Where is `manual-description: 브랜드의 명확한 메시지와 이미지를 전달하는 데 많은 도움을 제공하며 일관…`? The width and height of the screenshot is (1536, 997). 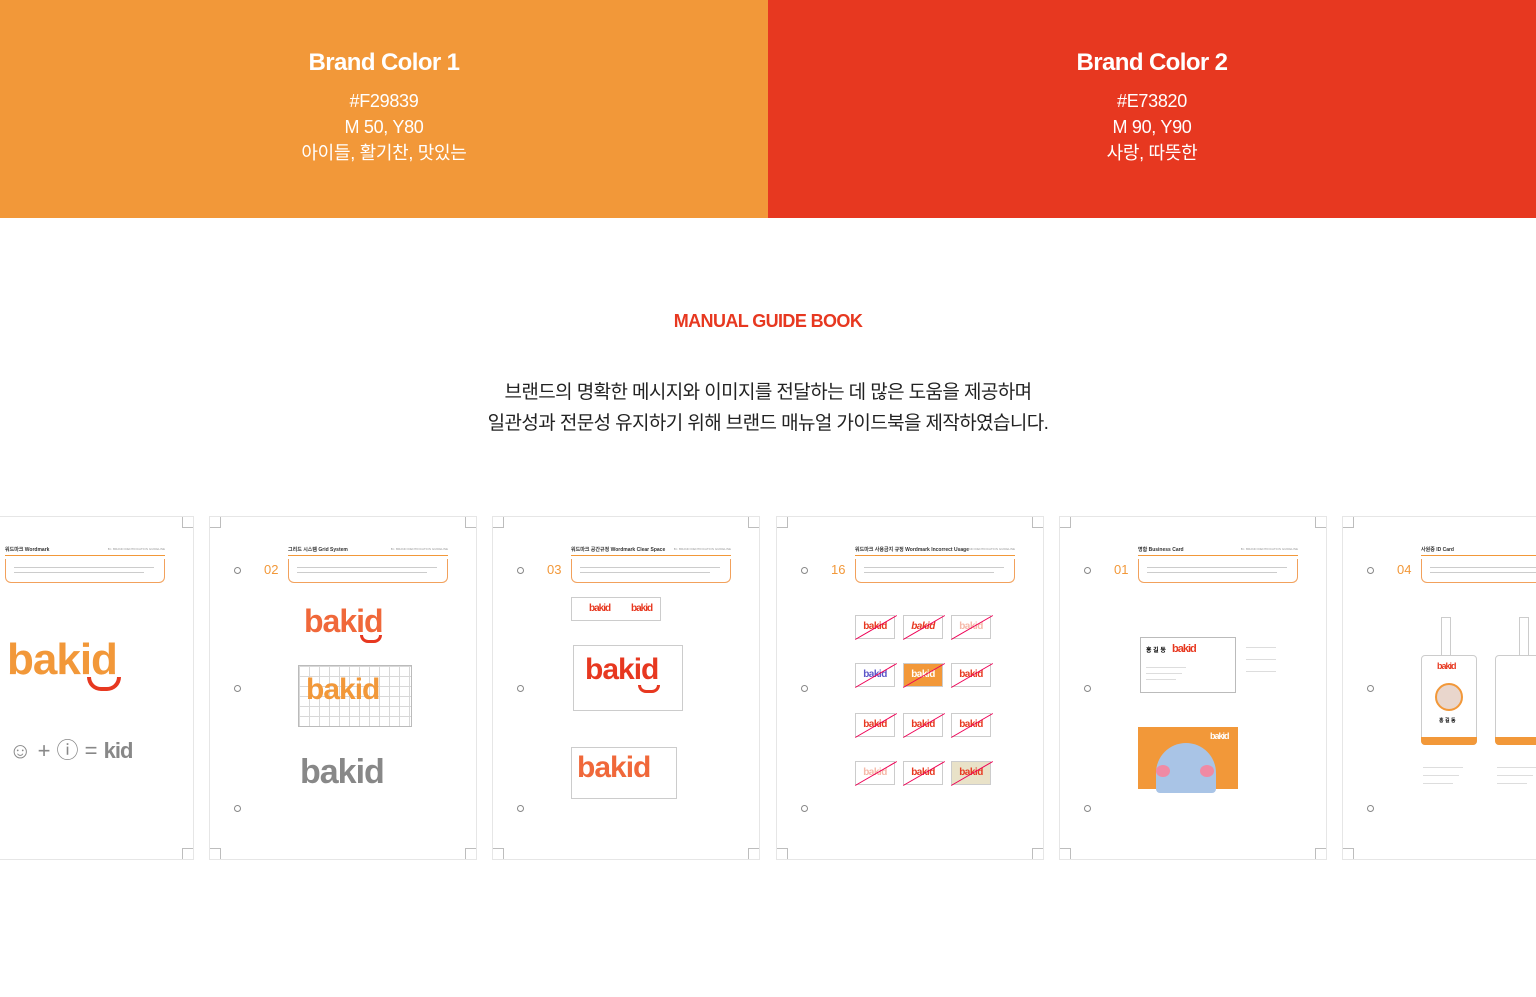 manual-description: 브랜드의 명확한 메시지와 이미지를 전달하는 데 많은 도움을 제공하며 일관… is located at coordinates (768, 408).